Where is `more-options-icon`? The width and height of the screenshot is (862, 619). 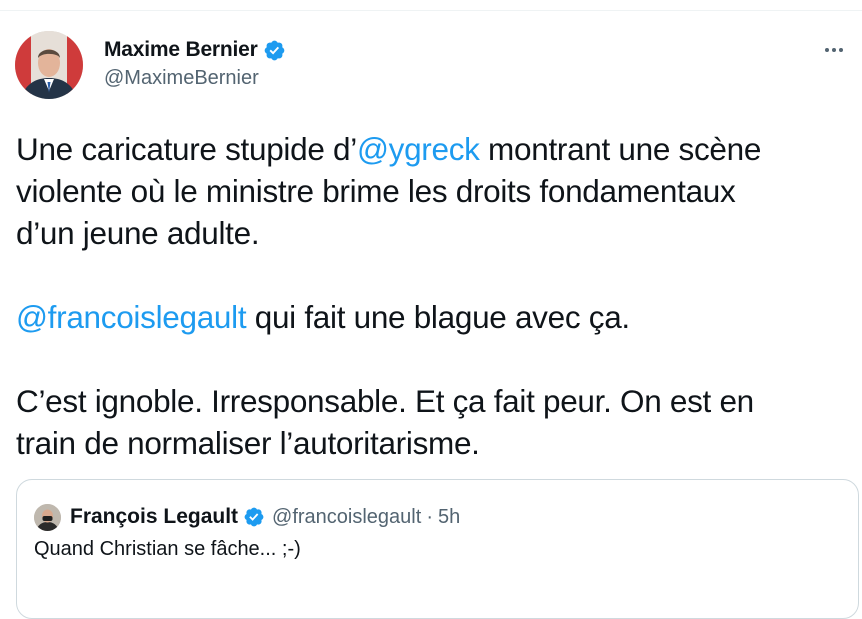
more-options-icon is located at coordinates (834, 50).